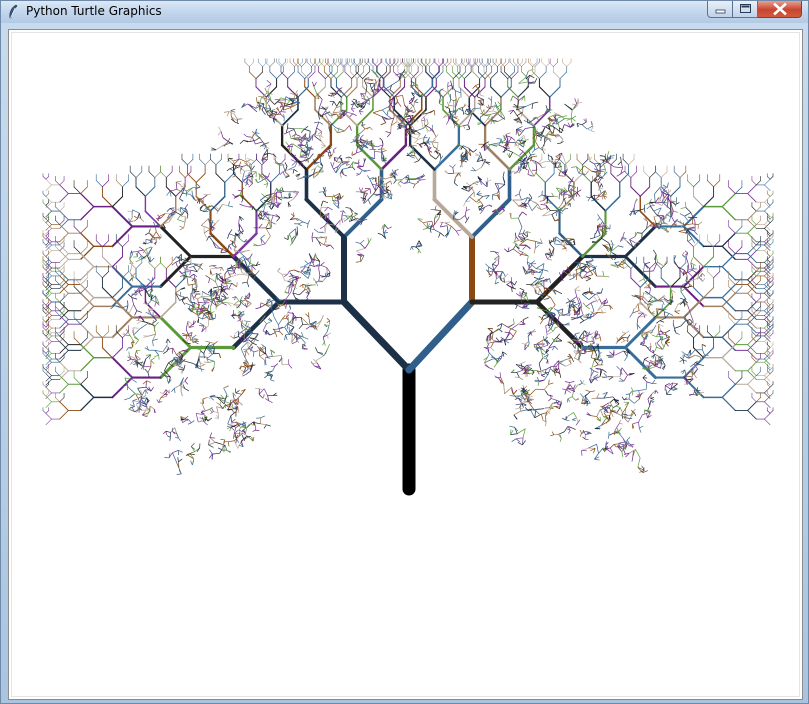 This screenshot has width=809, height=704. Describe the element at coordinates (94, 11) in the screenshot. I see `window-title: Python Turtle Graphics` at that location.